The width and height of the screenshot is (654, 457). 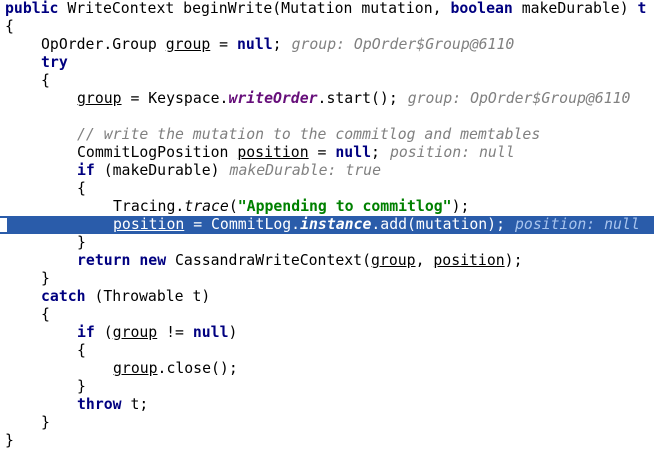 I want to click on code-line: Tracing.trace("Appending to commitlog");, so click(x=327, y=207).